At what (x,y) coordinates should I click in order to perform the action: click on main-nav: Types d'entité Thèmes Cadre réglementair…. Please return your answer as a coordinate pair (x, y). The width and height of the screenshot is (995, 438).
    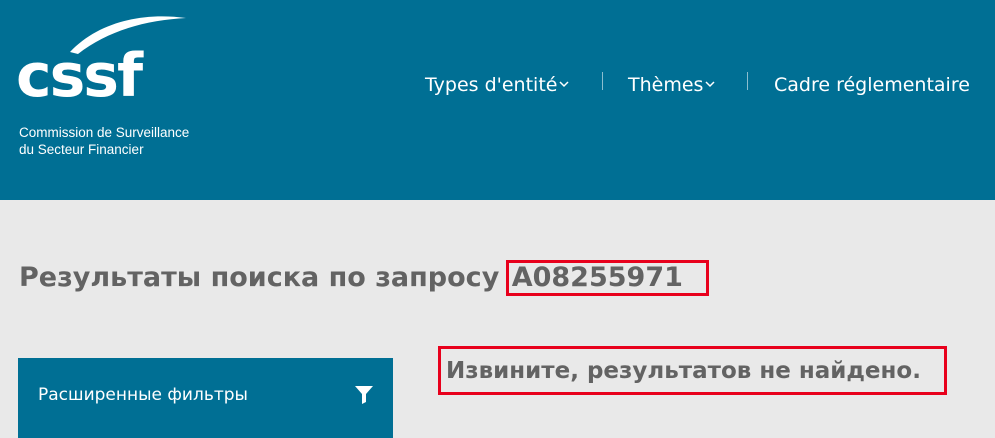
    Looking at the image, I should click on (497, 85).